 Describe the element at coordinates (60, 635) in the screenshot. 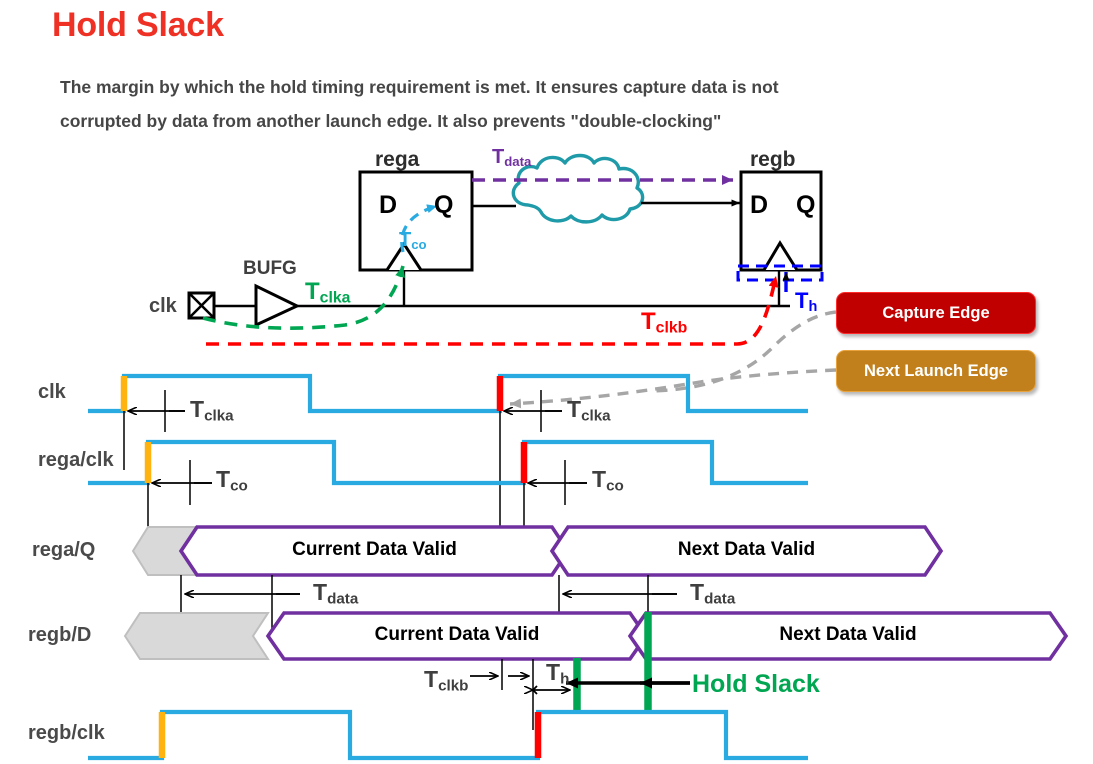

I see `row-label-regb-d: regb/D` at that location.